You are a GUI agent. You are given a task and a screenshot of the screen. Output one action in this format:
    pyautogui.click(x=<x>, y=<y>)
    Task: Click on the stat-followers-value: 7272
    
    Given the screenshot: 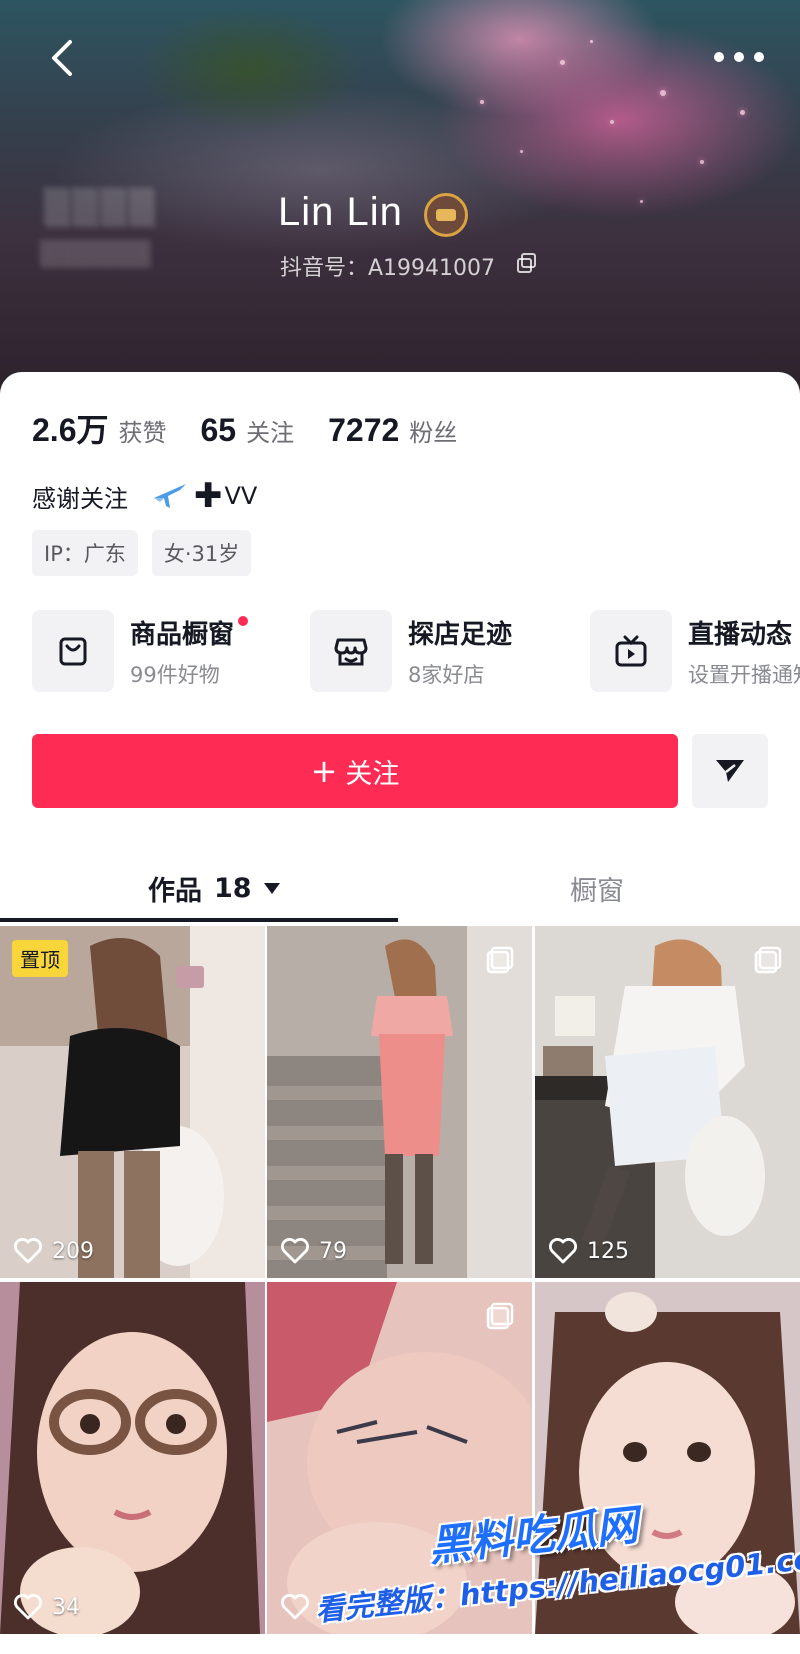 What is the action you would take?
    pyautogui.click(x=364, y=430)
    